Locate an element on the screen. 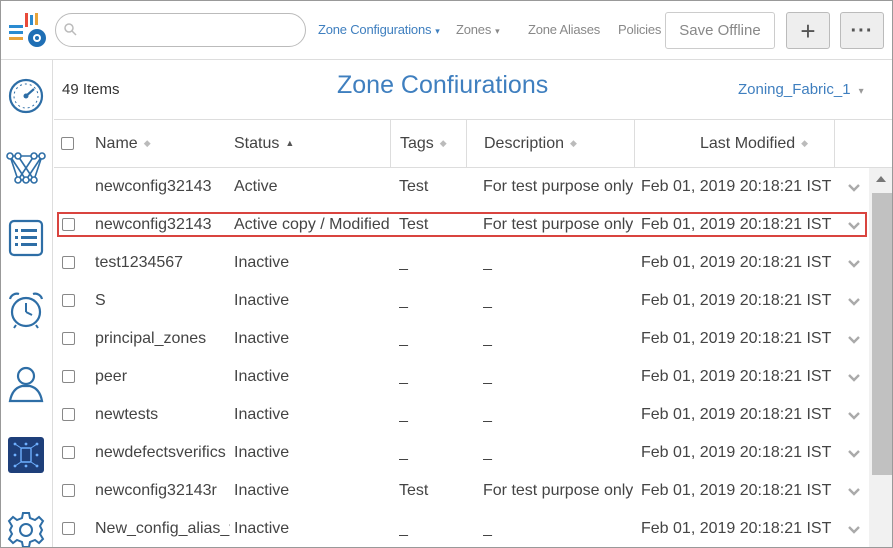 This screenshot has width=893, height=548. fabric-name: Zoning_Fabric_1 is located at coordinates (794, 89).